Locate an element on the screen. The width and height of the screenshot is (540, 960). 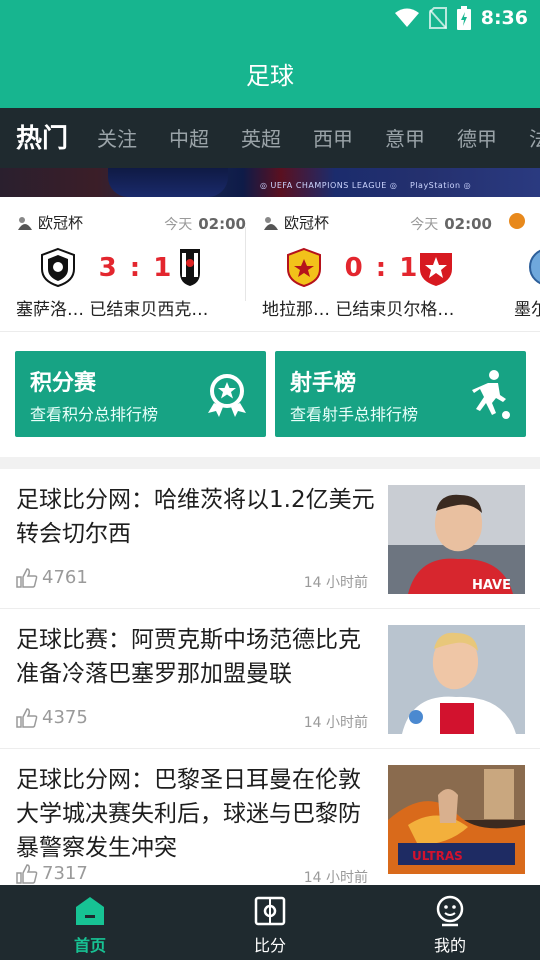
banner-player is located at coordinates (168, 182).